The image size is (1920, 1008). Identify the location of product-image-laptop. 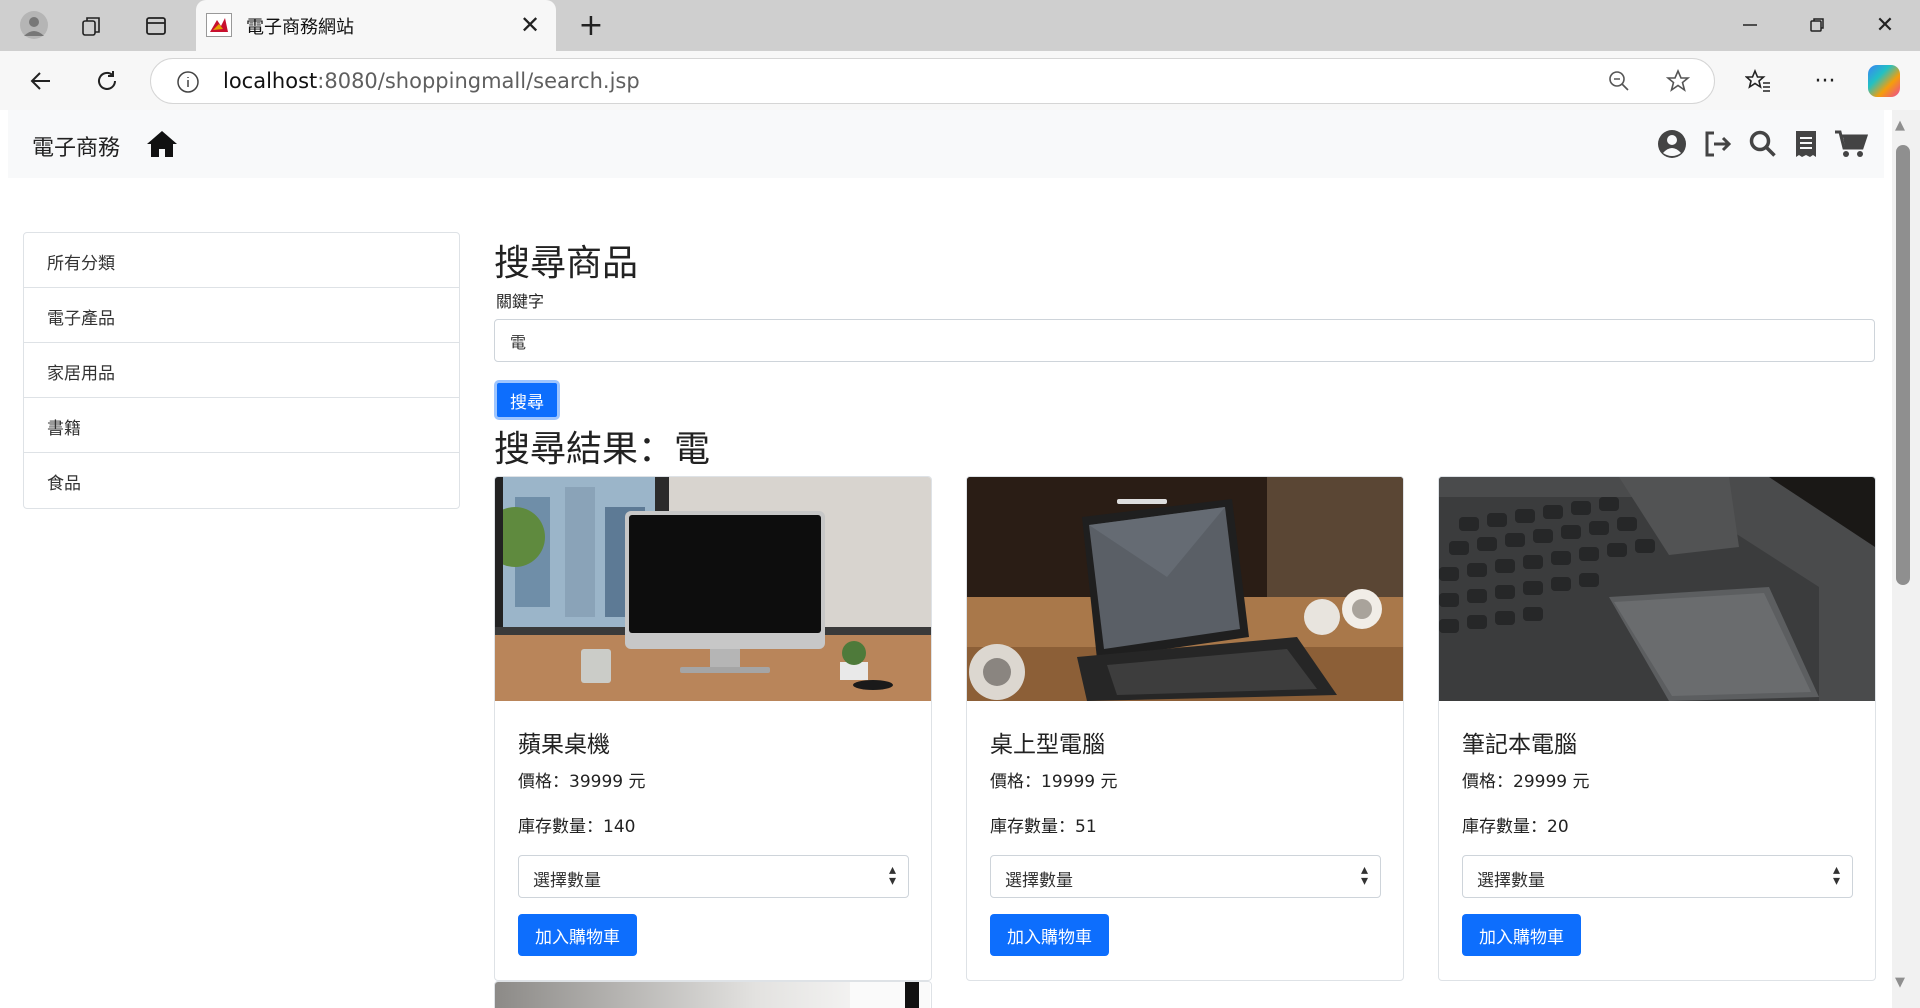
(1657, 589).